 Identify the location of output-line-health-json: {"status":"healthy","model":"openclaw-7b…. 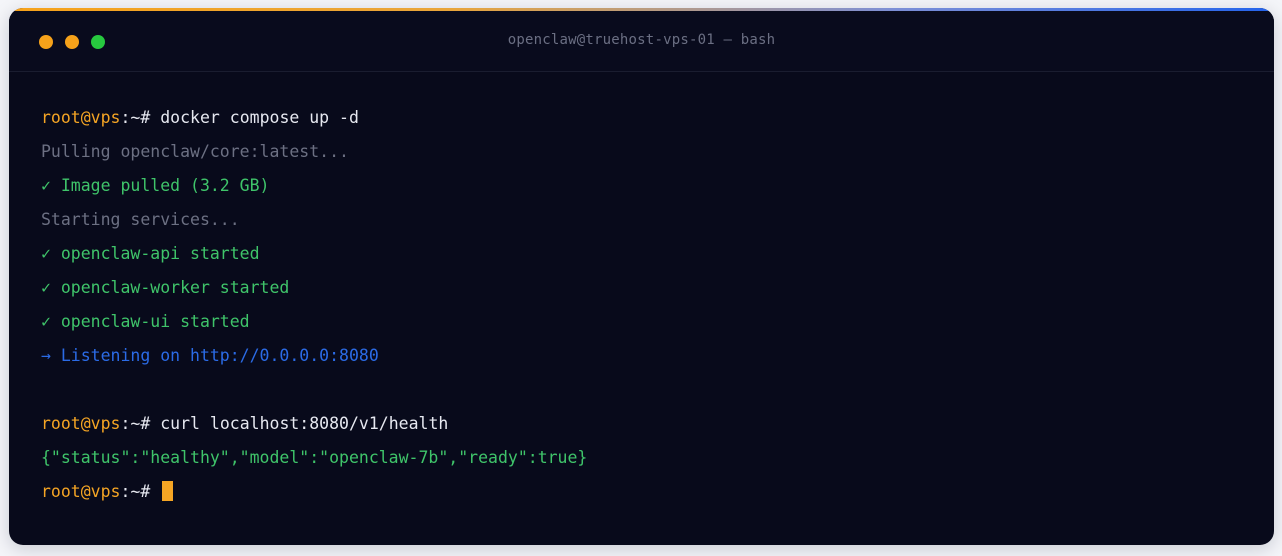
(314, 457).